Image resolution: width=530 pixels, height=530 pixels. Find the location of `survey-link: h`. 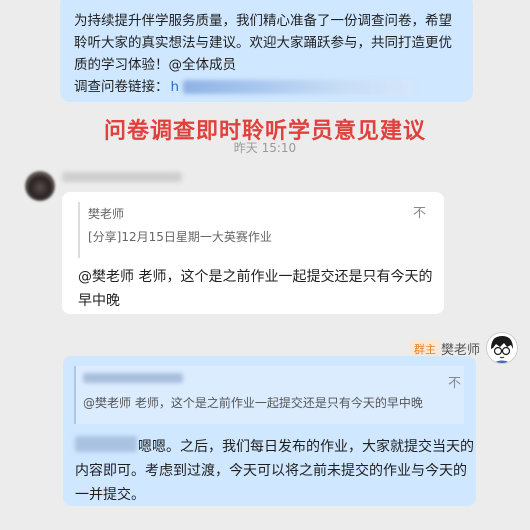

survey-link: h is located at coordinates (175, 87).